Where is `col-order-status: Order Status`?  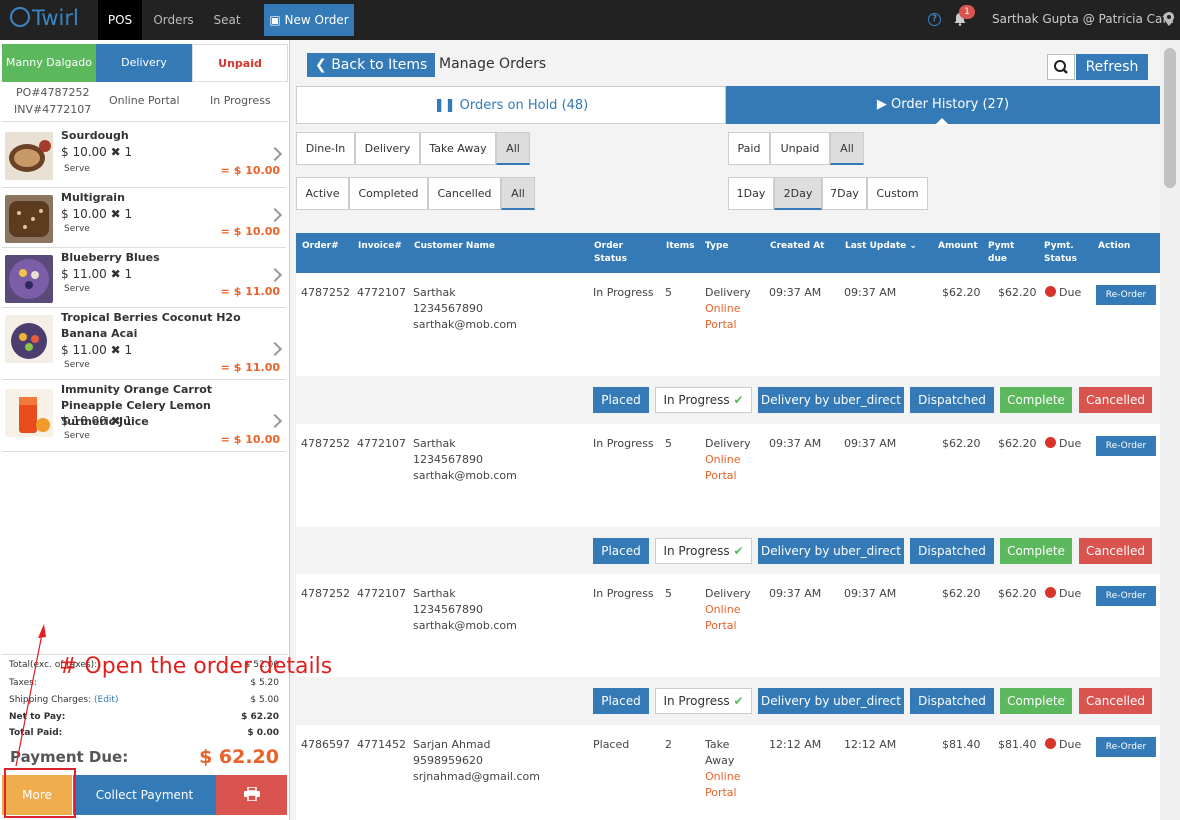
col-order-status: Order Status is located at coordinates (614, 253).